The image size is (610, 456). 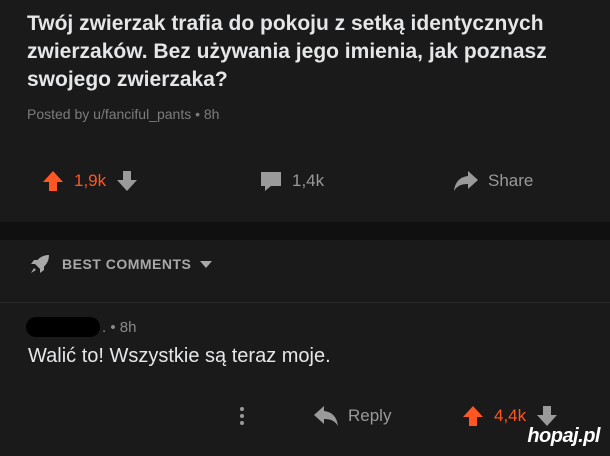 I want to click on reply-icon, so click(x=326, y=416).